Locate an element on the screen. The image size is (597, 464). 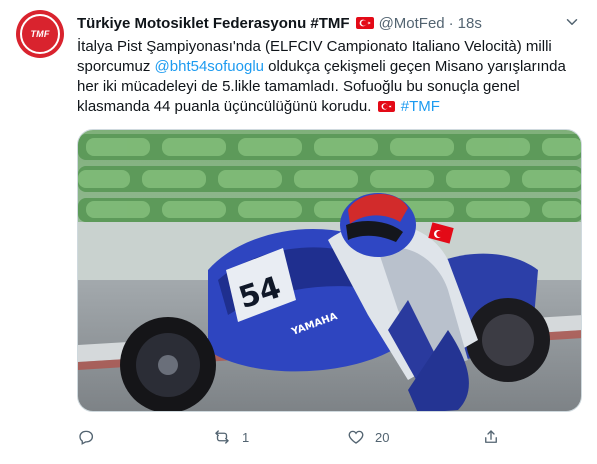
turkey-flag-emoji-icon is located at coordinates (386, 106).